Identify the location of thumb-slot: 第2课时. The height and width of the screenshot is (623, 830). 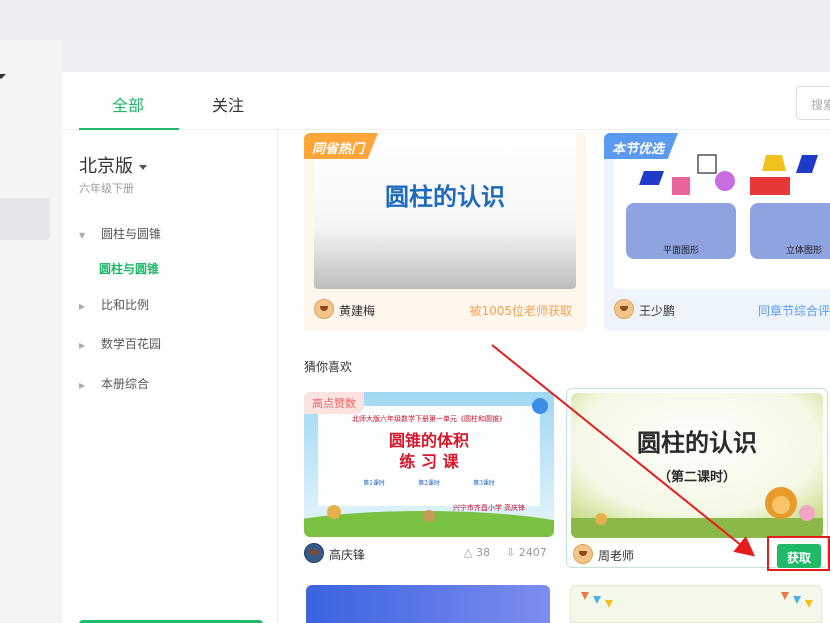
(429, 483).